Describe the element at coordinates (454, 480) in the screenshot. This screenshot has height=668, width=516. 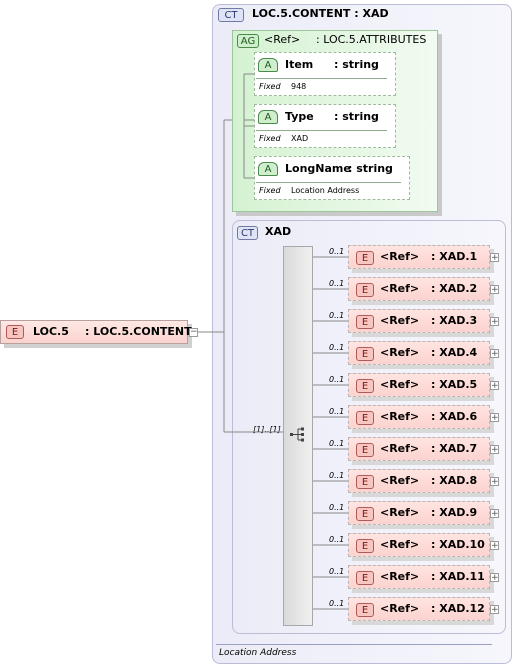
I see `element-type: : XAD.8` at that location.